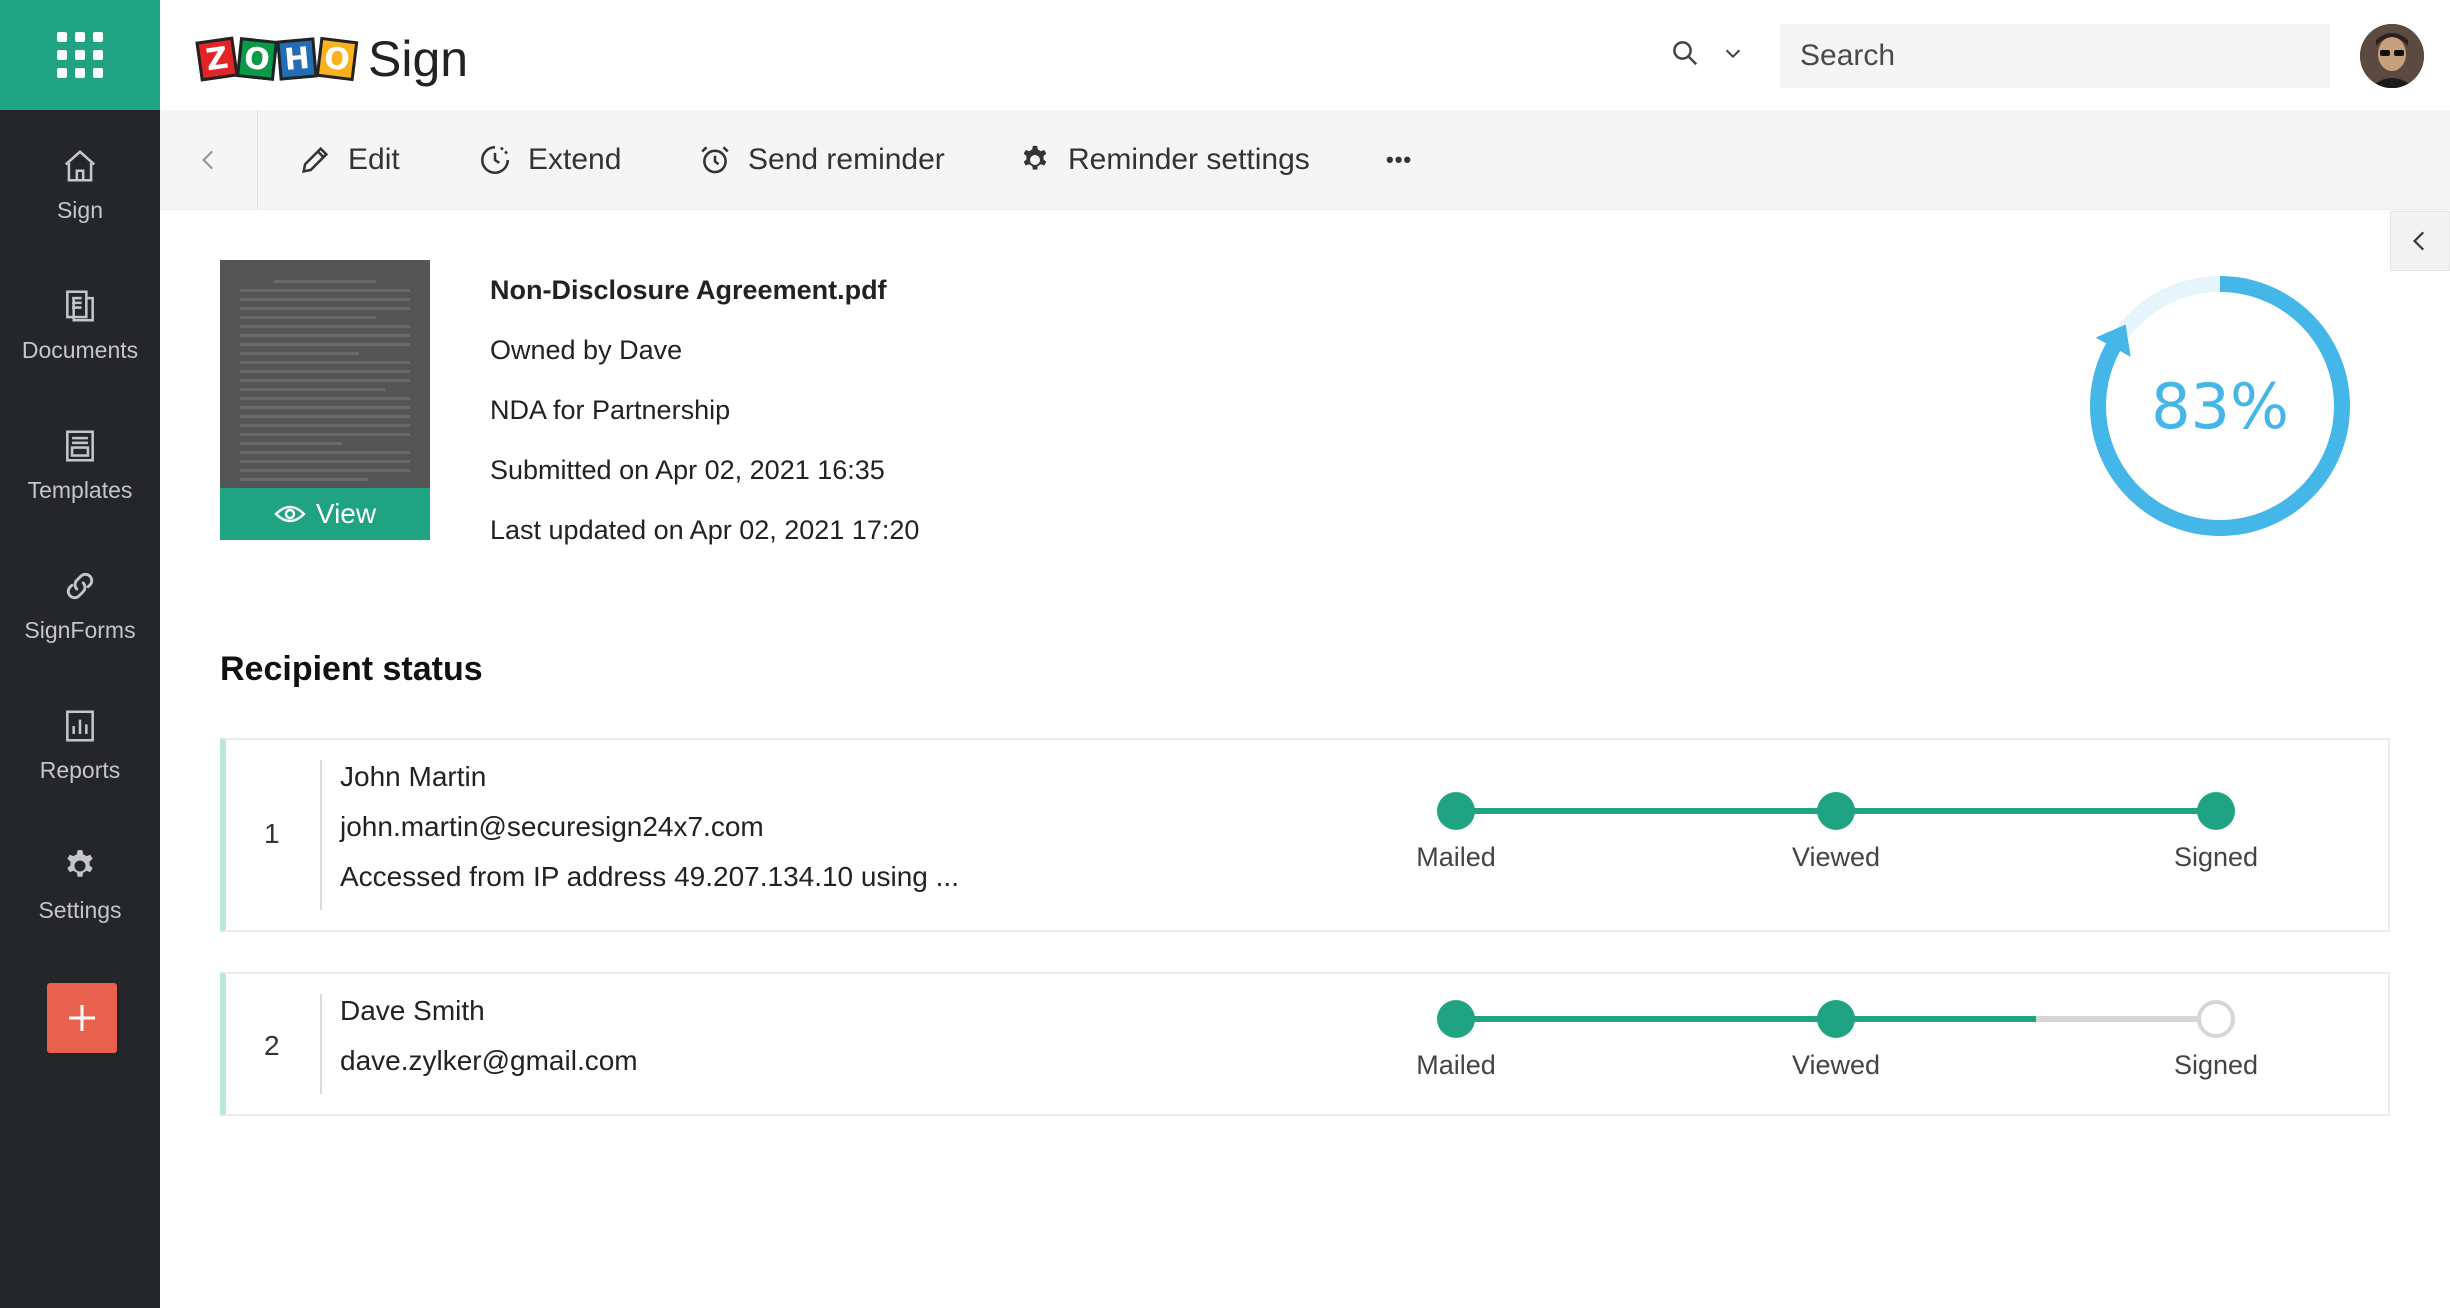  I want to click on sidebar-item-templates: Templates, so click(80, 465).